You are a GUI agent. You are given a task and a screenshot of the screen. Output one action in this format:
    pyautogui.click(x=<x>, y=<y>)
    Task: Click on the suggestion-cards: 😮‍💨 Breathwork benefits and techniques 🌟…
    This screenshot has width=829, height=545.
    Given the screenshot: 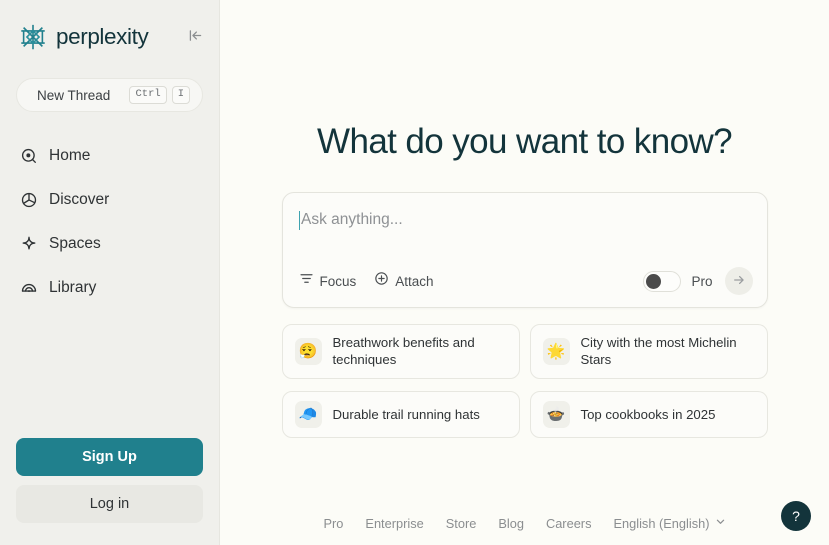 What is the action you would take?
    pyautogui.click(x=524, y=381)
    